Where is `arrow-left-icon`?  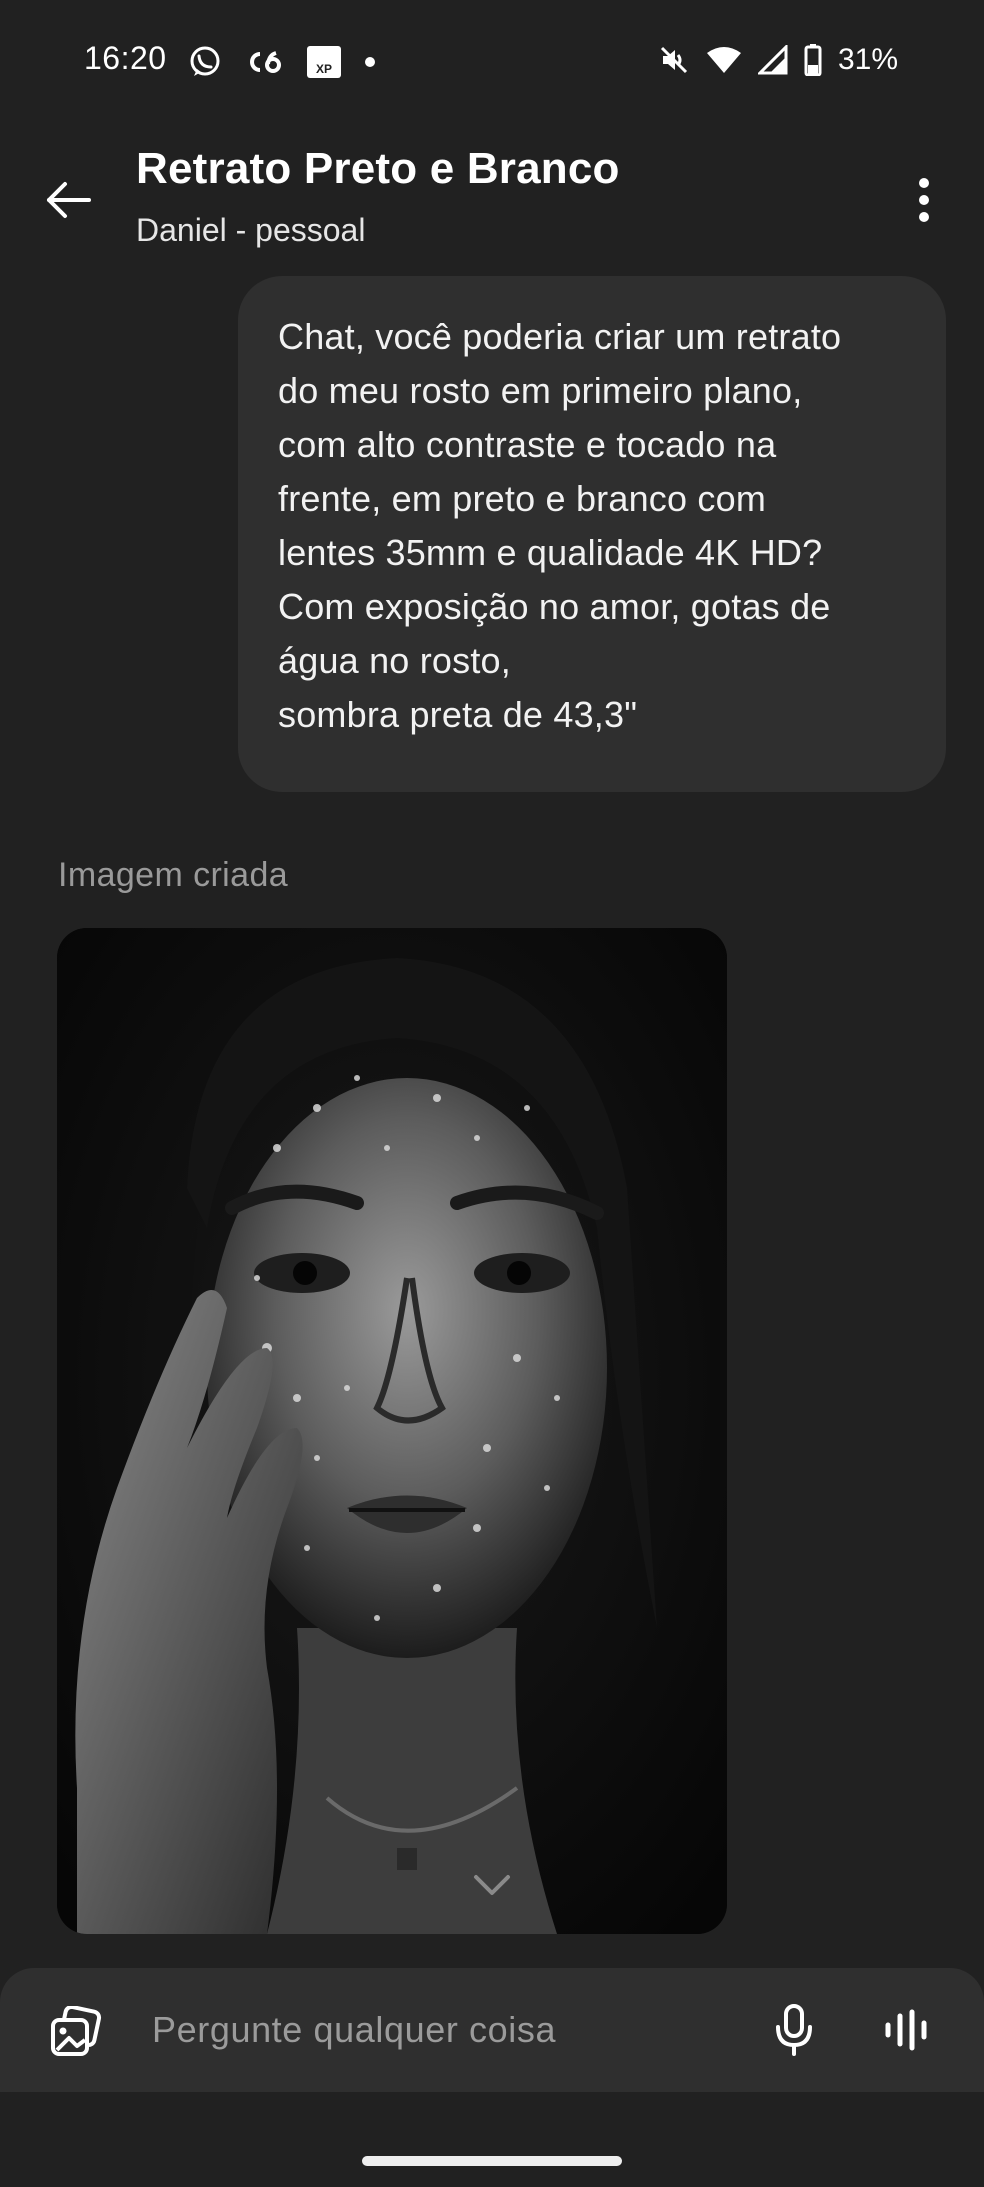 arrow-left-icon is located at coordinates (69, 200).